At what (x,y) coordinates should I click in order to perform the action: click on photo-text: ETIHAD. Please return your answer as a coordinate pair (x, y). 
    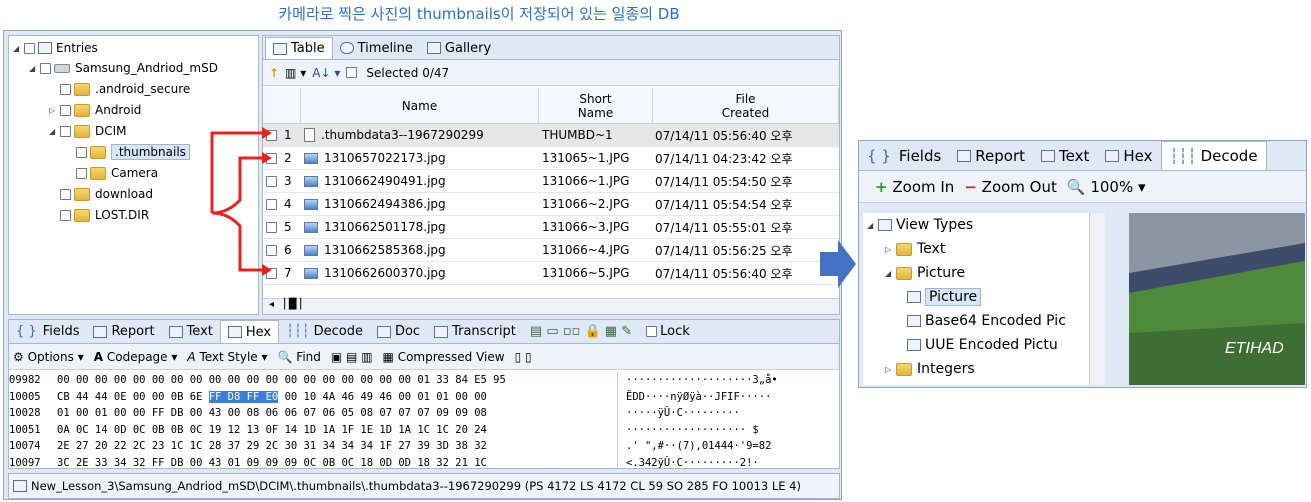
    Looking at the image, I should click on (1254, 348).